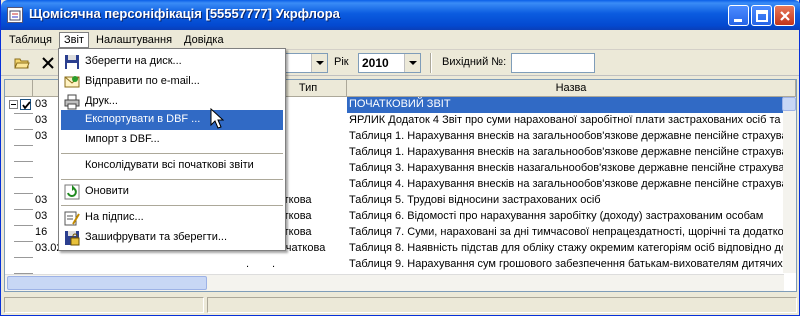  Describe the element at coordinates (72, 62) in the screenshot. I see `save-disk-icon` at that location.